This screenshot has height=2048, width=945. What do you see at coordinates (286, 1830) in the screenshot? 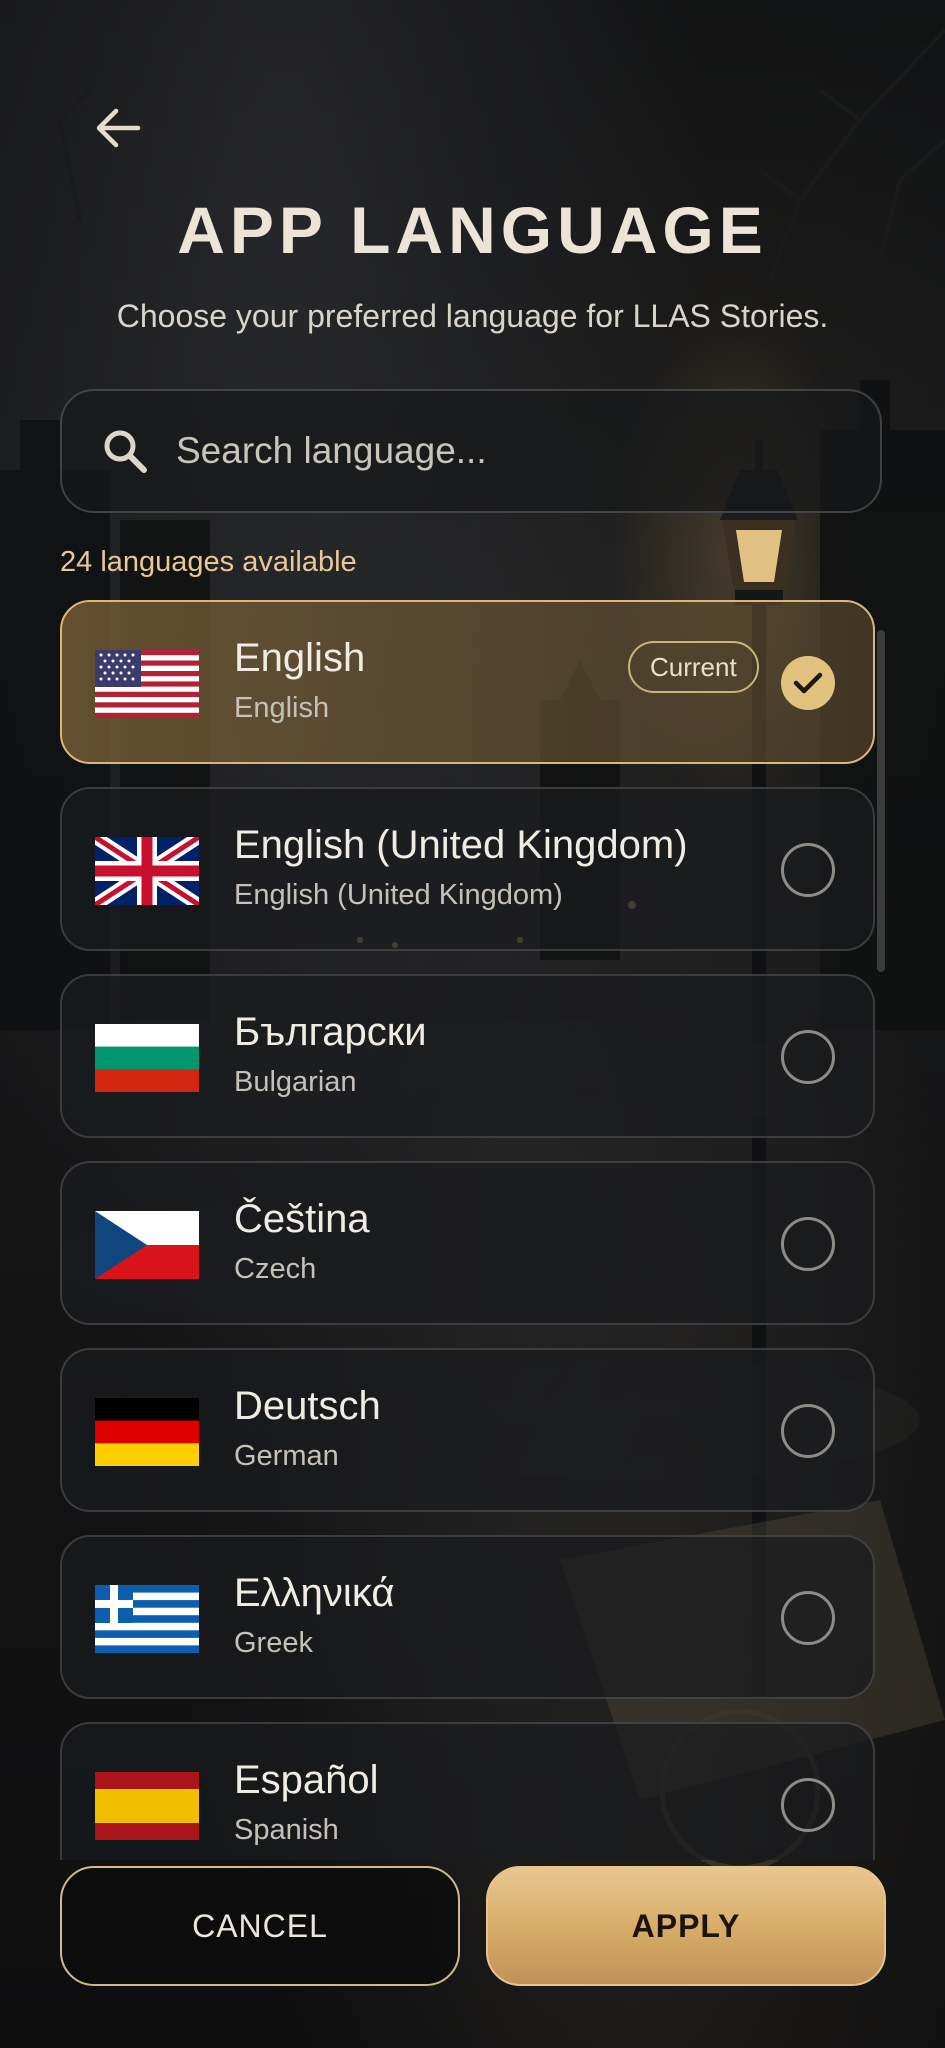
I see `language-english-name: Spanish` at bounding box center [286, 1830].